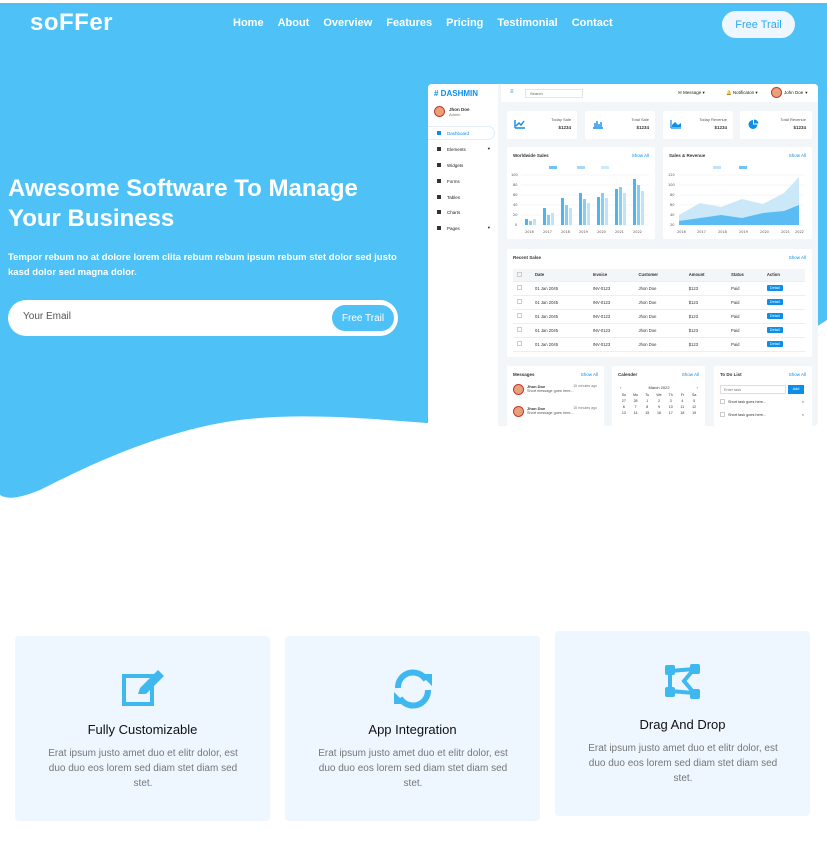 The width and height of the screenshot is (827, 854). I want to click on todo-input: Enter task, so click(753, 389).